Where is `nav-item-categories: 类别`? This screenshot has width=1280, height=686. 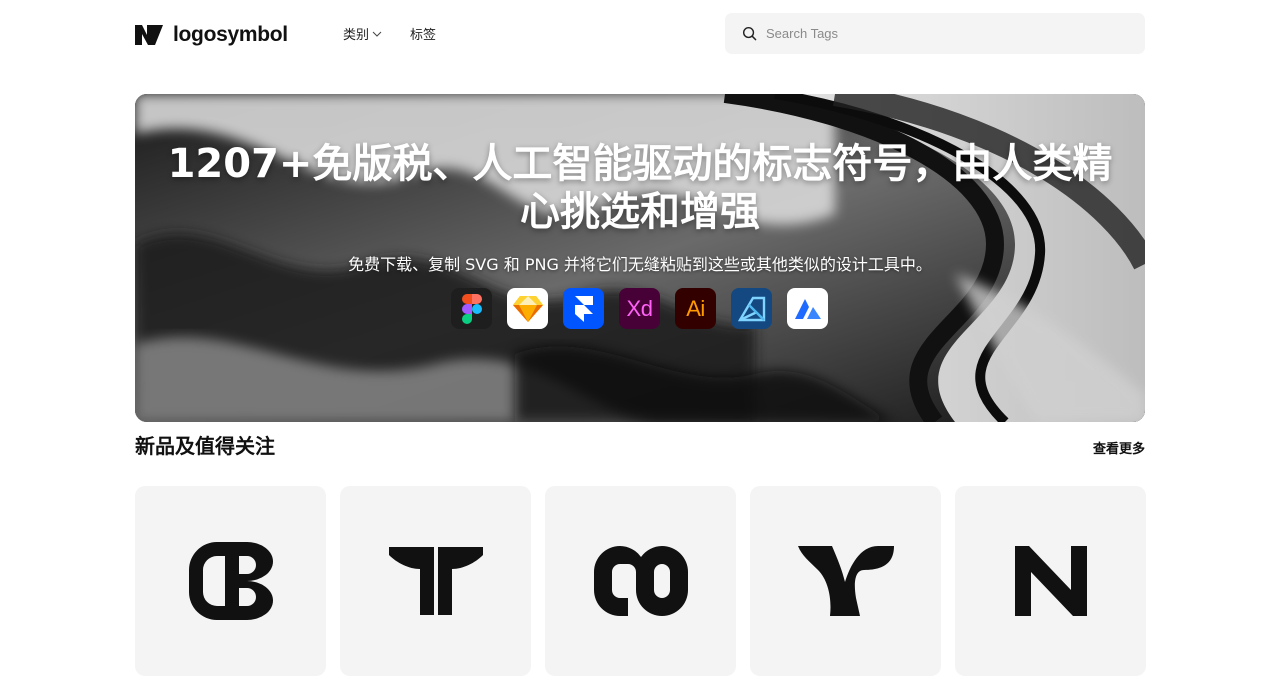 nav-item-categories: 类别 is located at coordinates (362, 33).